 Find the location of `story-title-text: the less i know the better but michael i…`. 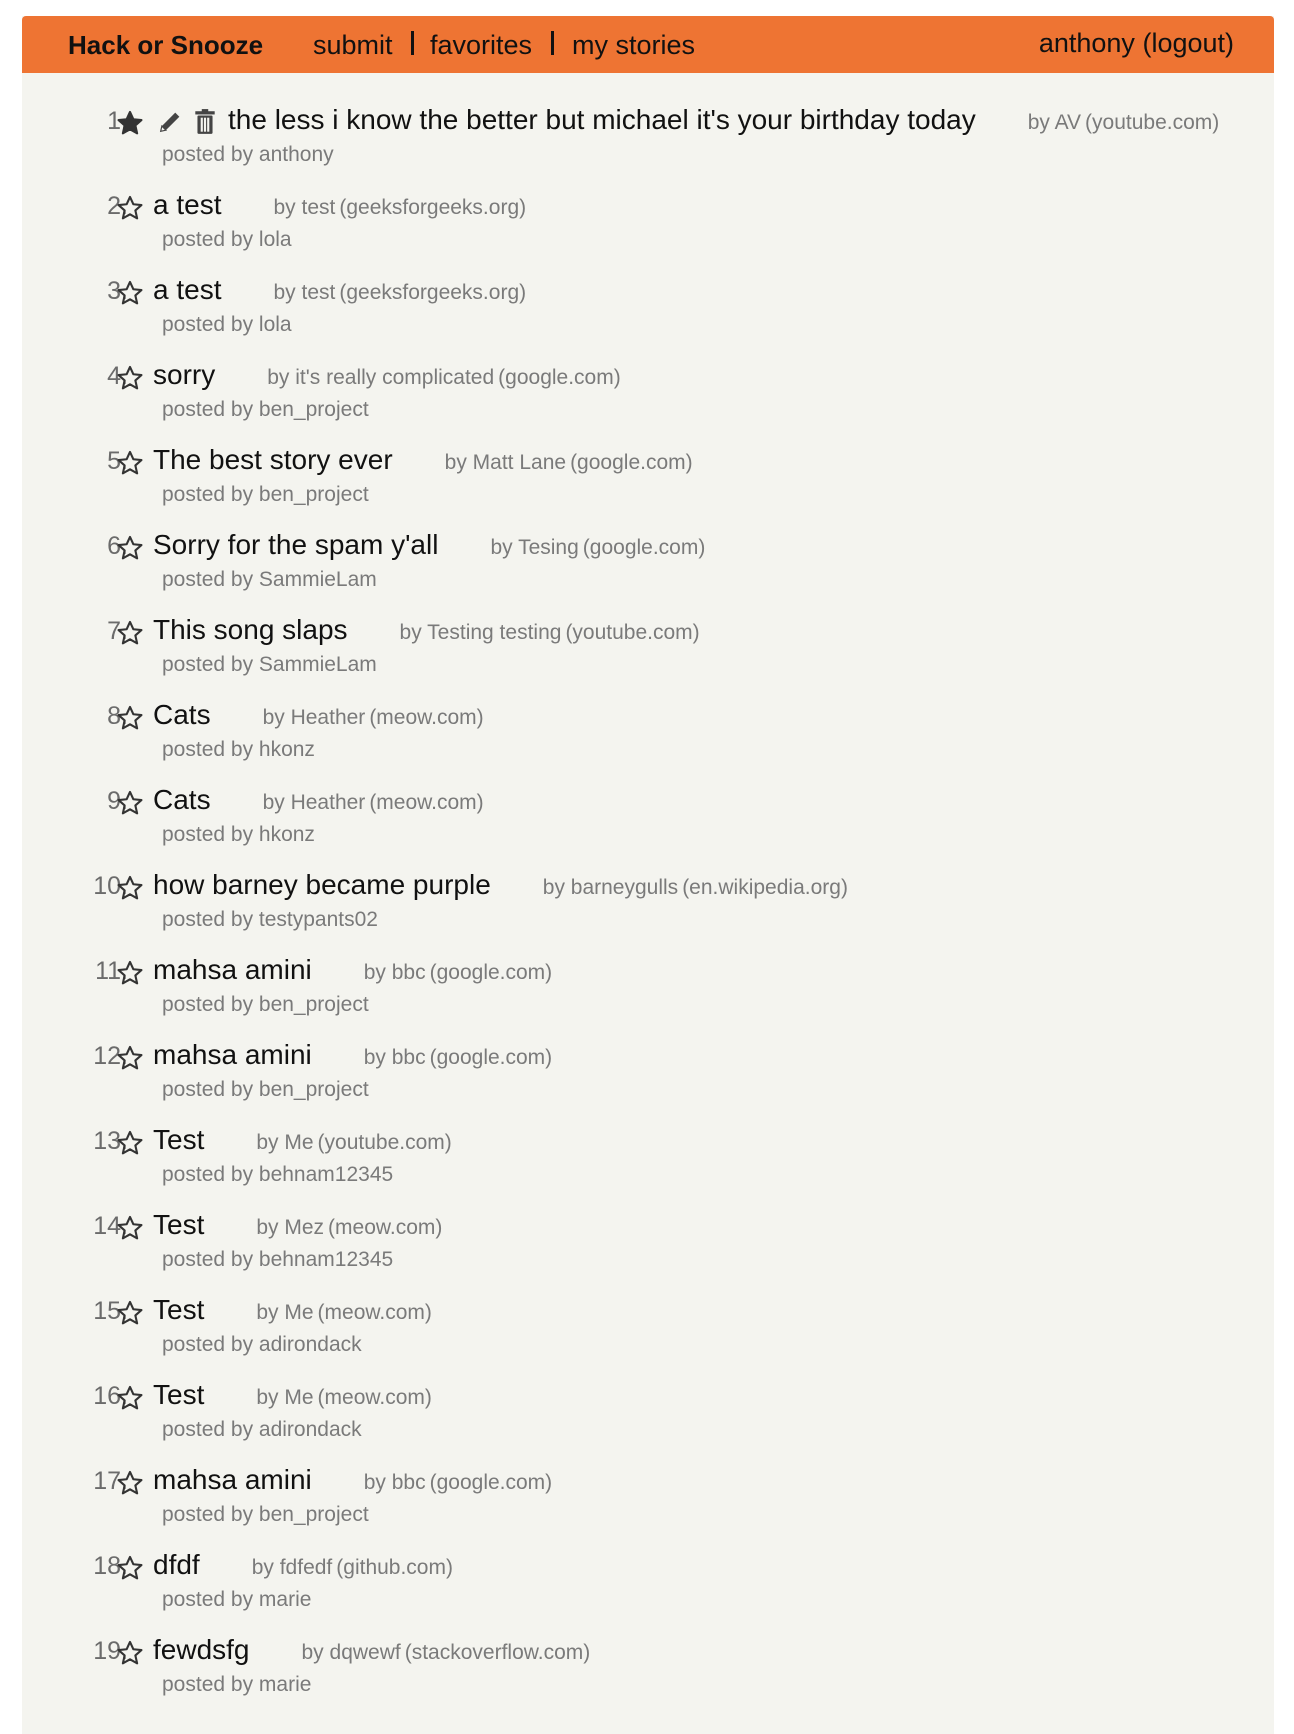

story-title-text: the less i know the better but michael i… is located at coordinates (602, 119).